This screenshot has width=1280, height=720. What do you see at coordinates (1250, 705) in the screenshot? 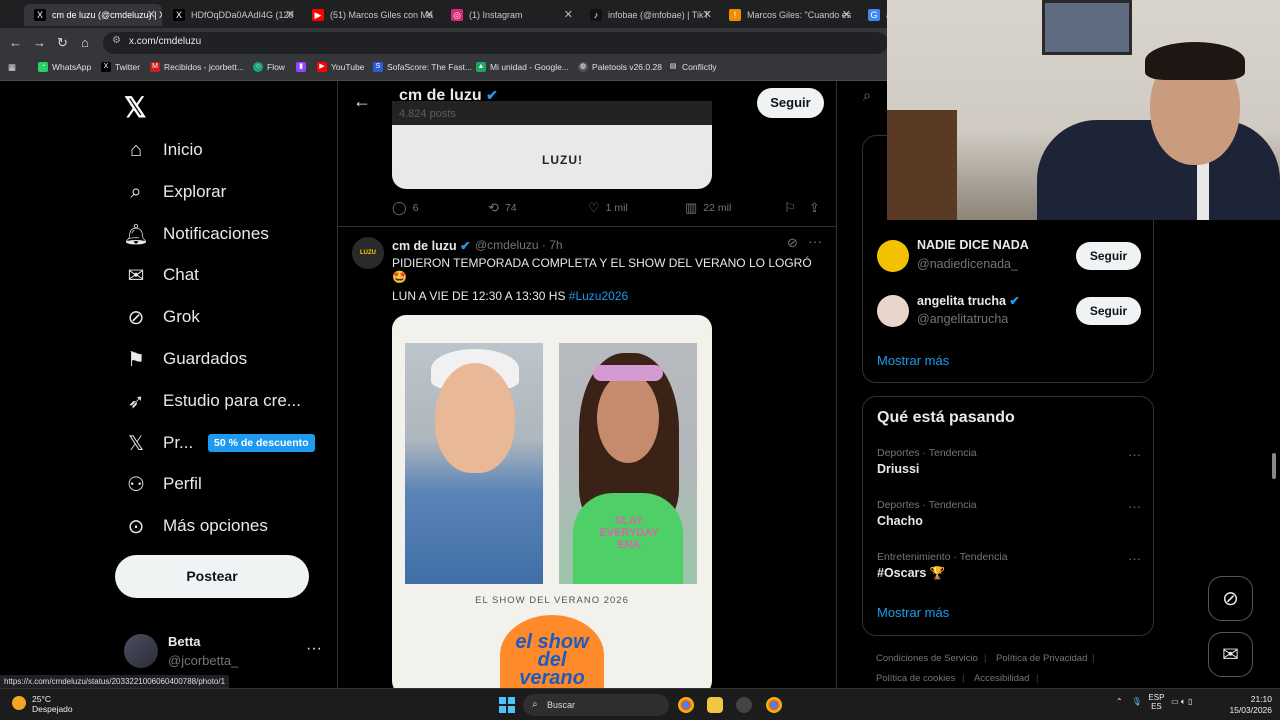
I see `clock: 21:10 15/03/2026` at bounding box center [1250, 705].